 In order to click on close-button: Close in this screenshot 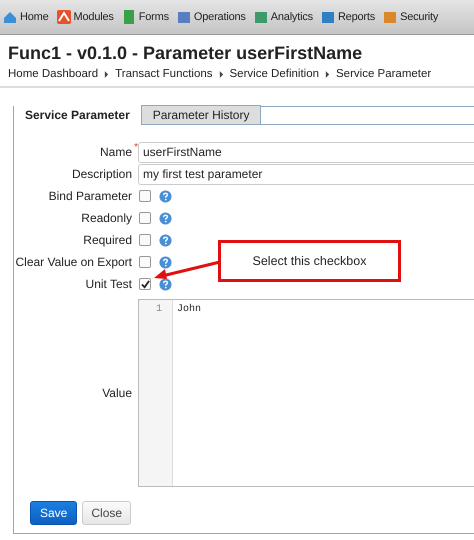, I will do `click(107, 513)`.